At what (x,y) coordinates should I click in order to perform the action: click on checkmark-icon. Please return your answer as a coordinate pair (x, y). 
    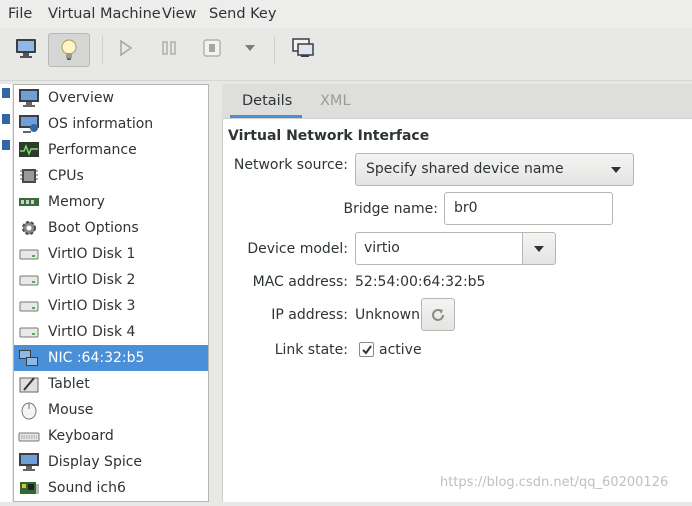
    Looking at the image, I should click on (367, 350).